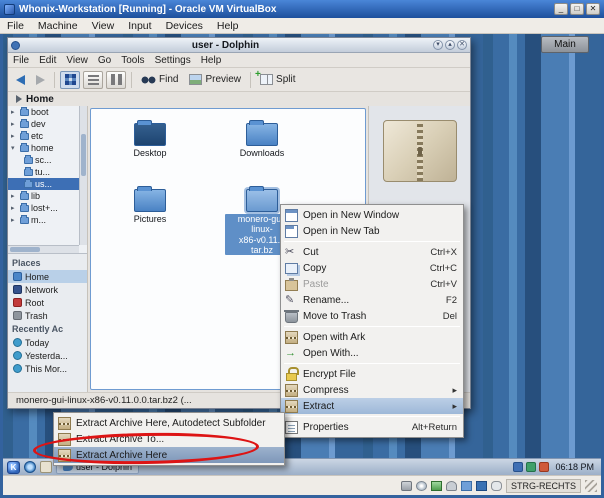  I want to click on menu-item-extract-here: Extract Archive Here, so click(169, 455).